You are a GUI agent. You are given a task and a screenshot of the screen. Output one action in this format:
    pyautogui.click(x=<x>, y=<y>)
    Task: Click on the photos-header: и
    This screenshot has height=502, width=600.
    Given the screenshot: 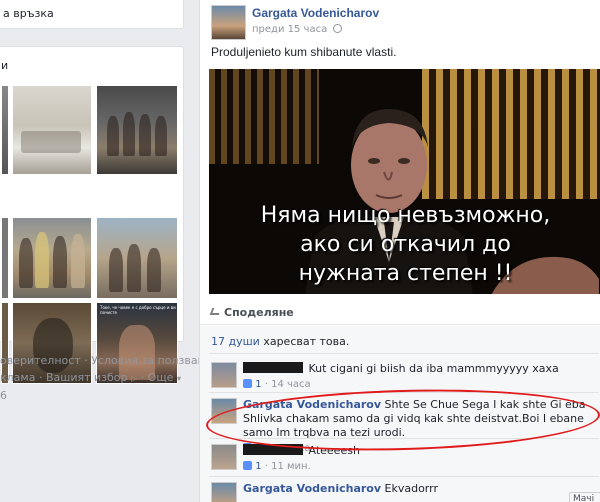 What is the action you would take?
    pyautogui.click(x=5, y=65)
    